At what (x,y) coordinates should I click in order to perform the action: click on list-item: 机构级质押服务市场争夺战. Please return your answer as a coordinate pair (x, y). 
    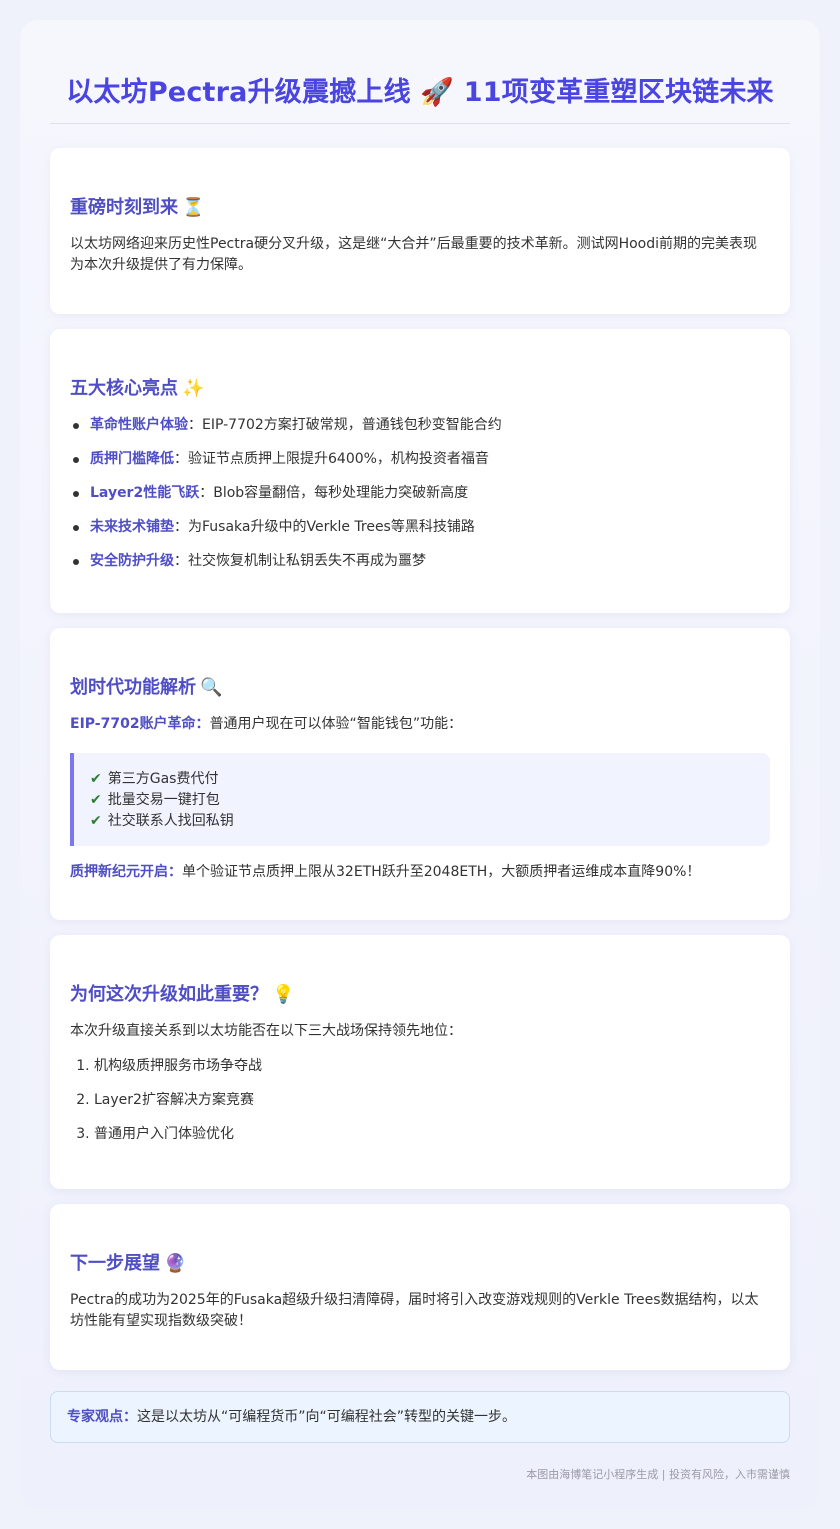
    Looking at the image, I should click on (432, 1073).